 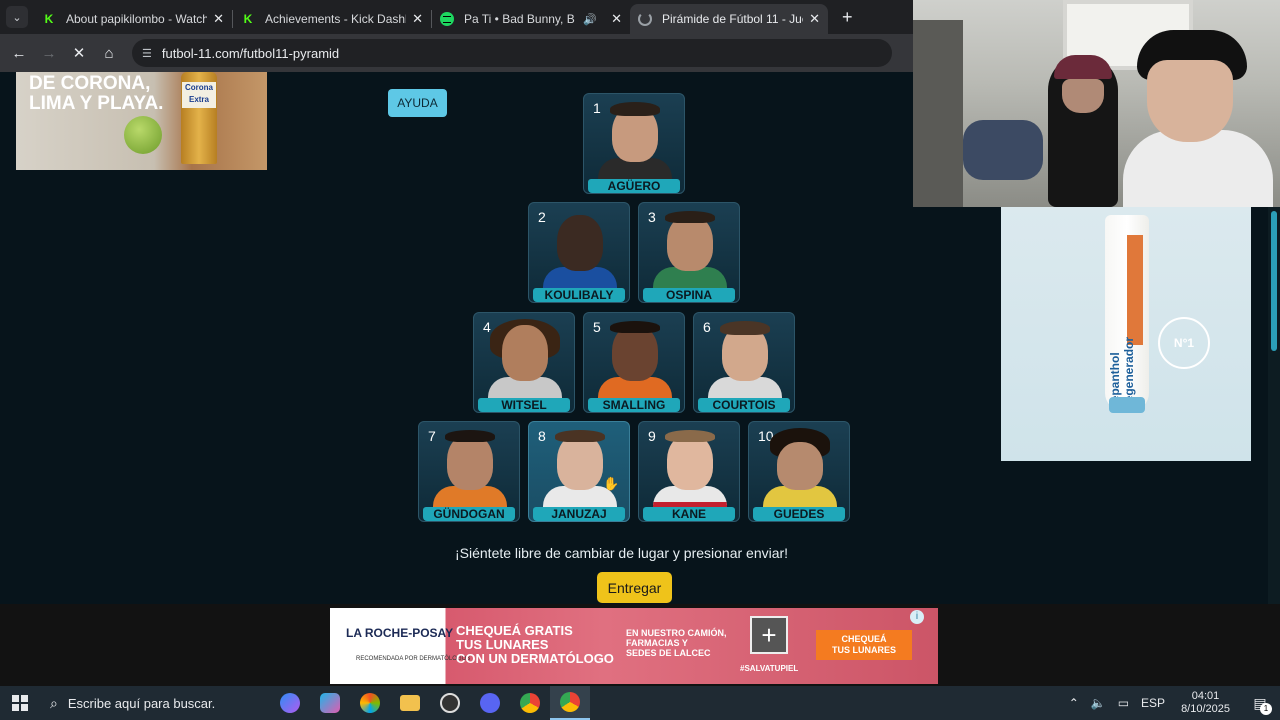 I want to click on network-icon: ▭, so click(x=1123, y=703).